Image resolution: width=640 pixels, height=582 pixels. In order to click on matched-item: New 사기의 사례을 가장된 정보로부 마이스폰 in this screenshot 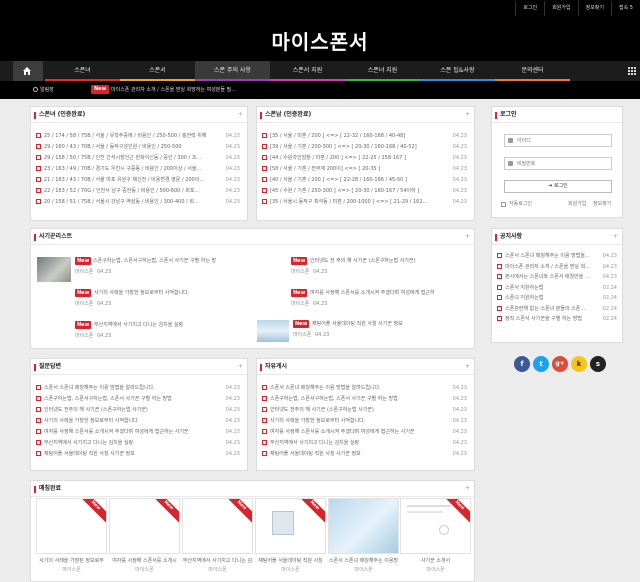, I will do `click(71, 538)`.